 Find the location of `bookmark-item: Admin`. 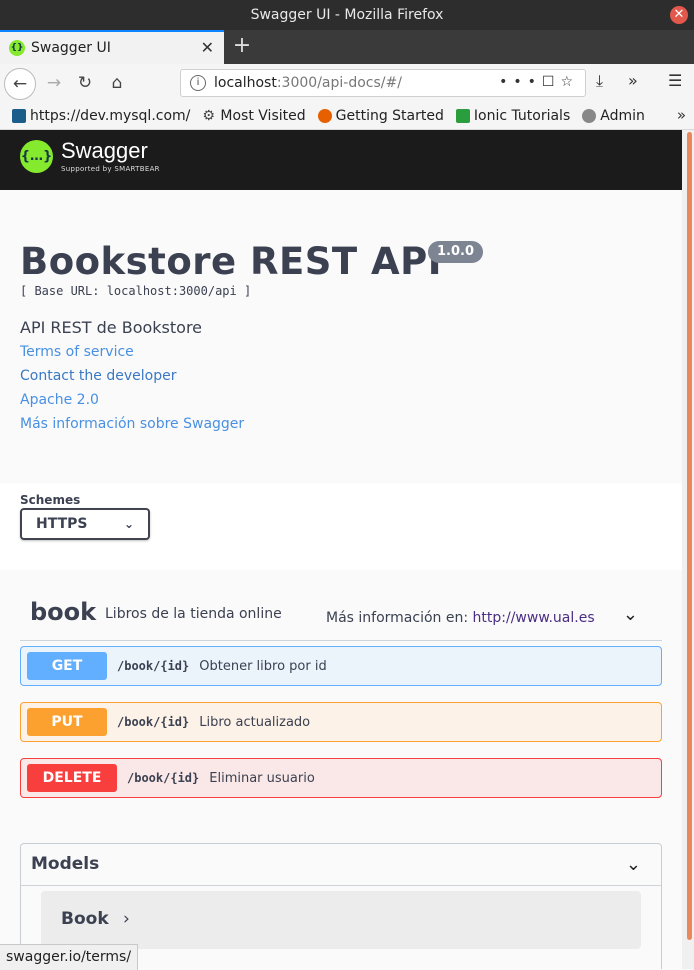

bookmark-item: Admin is located at coordinates (613, 116).